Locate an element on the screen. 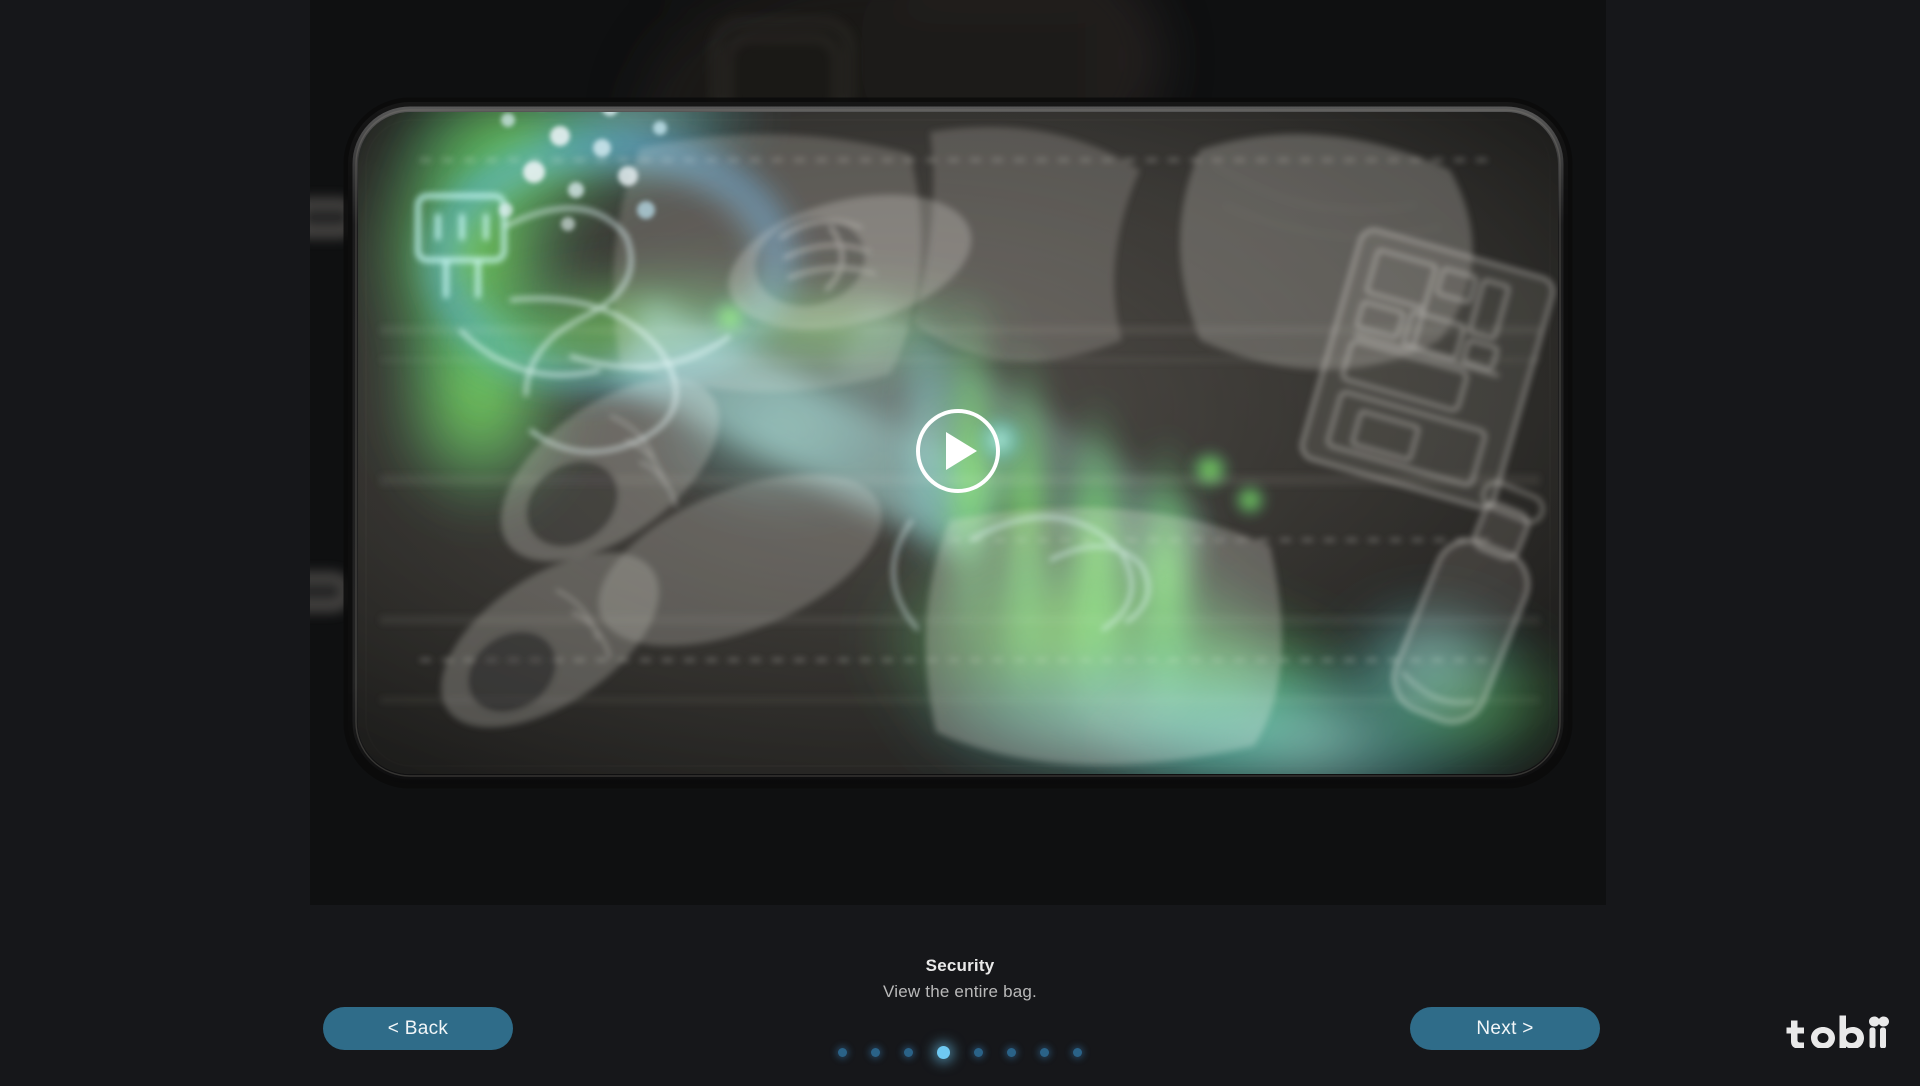 This screenshot has height=1086, width=1920. play-icon is located at coordinates (958, 450).